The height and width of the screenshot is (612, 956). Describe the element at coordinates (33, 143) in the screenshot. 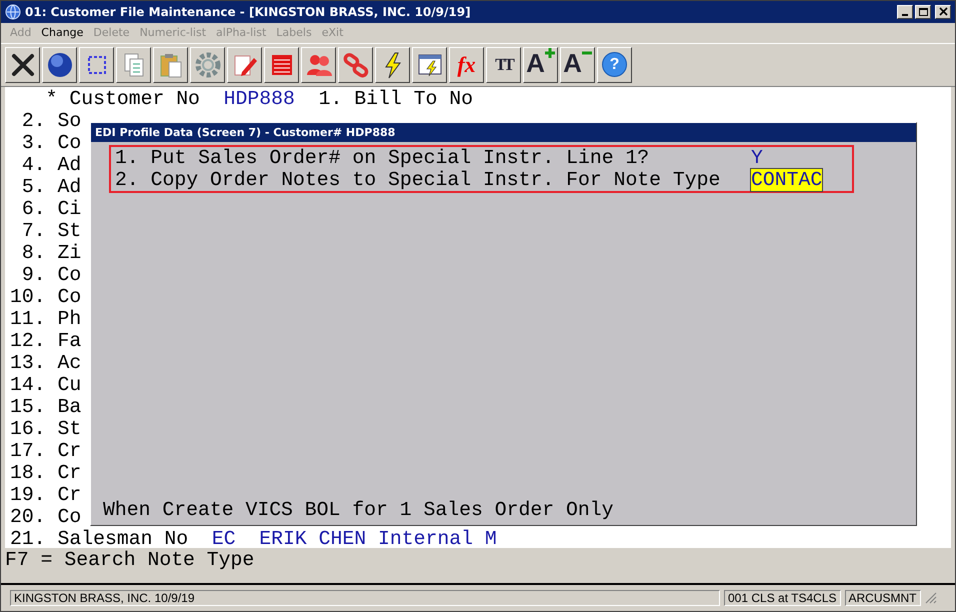

I see `row-number: 3.` at that location.